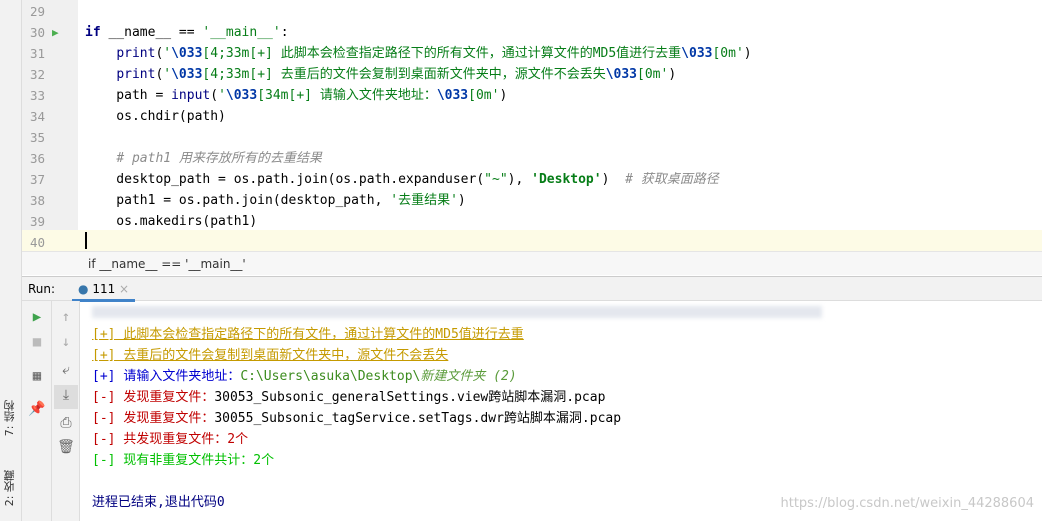 This screenshot has height=521, width=1042. Describe the element at coordinates (124, 289) in the screenshot. I see `close-icon: ×` at that location.